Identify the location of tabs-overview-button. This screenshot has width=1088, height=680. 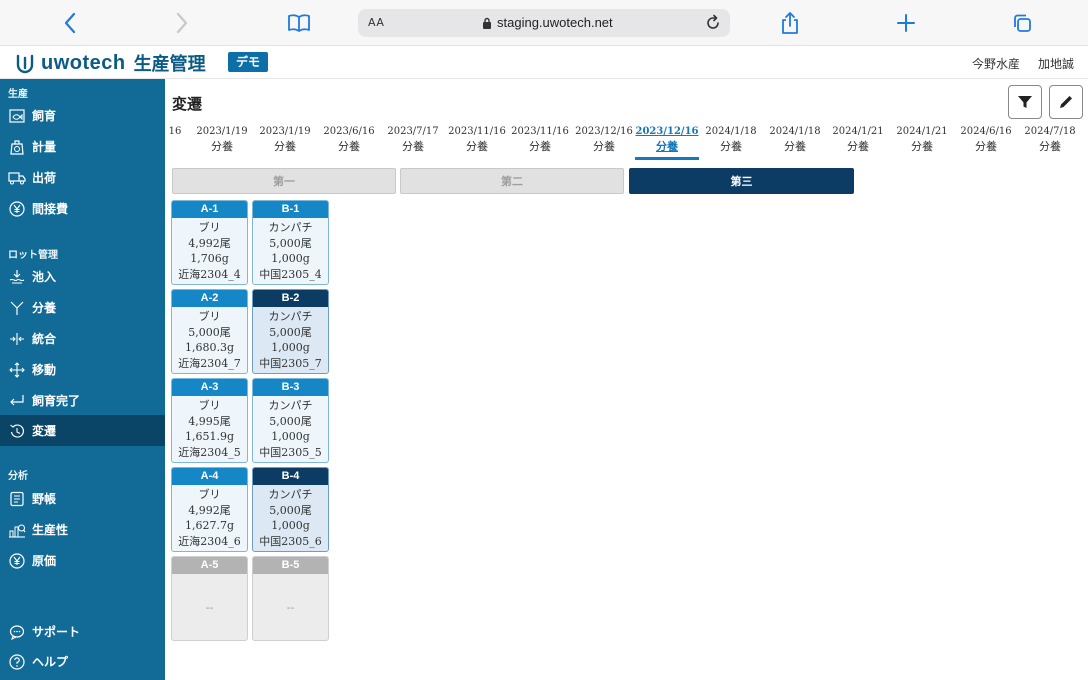
(1022, 23).